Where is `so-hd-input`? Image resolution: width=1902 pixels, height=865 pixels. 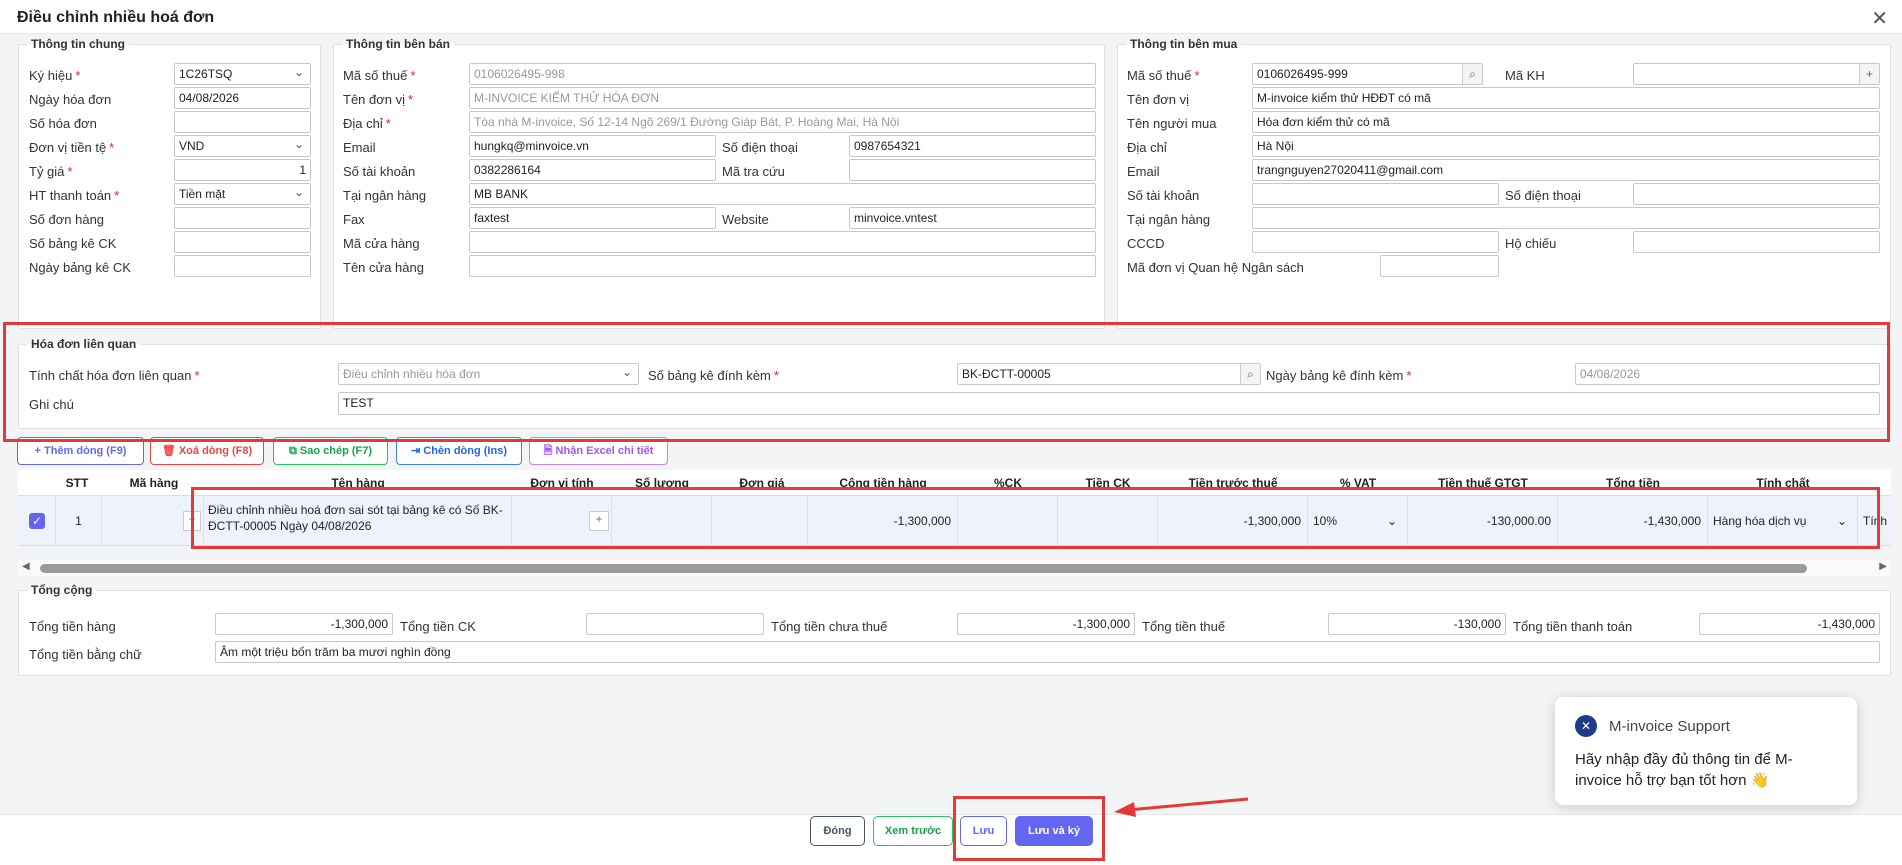 so-hd-input is located at coordinates (242, 122).